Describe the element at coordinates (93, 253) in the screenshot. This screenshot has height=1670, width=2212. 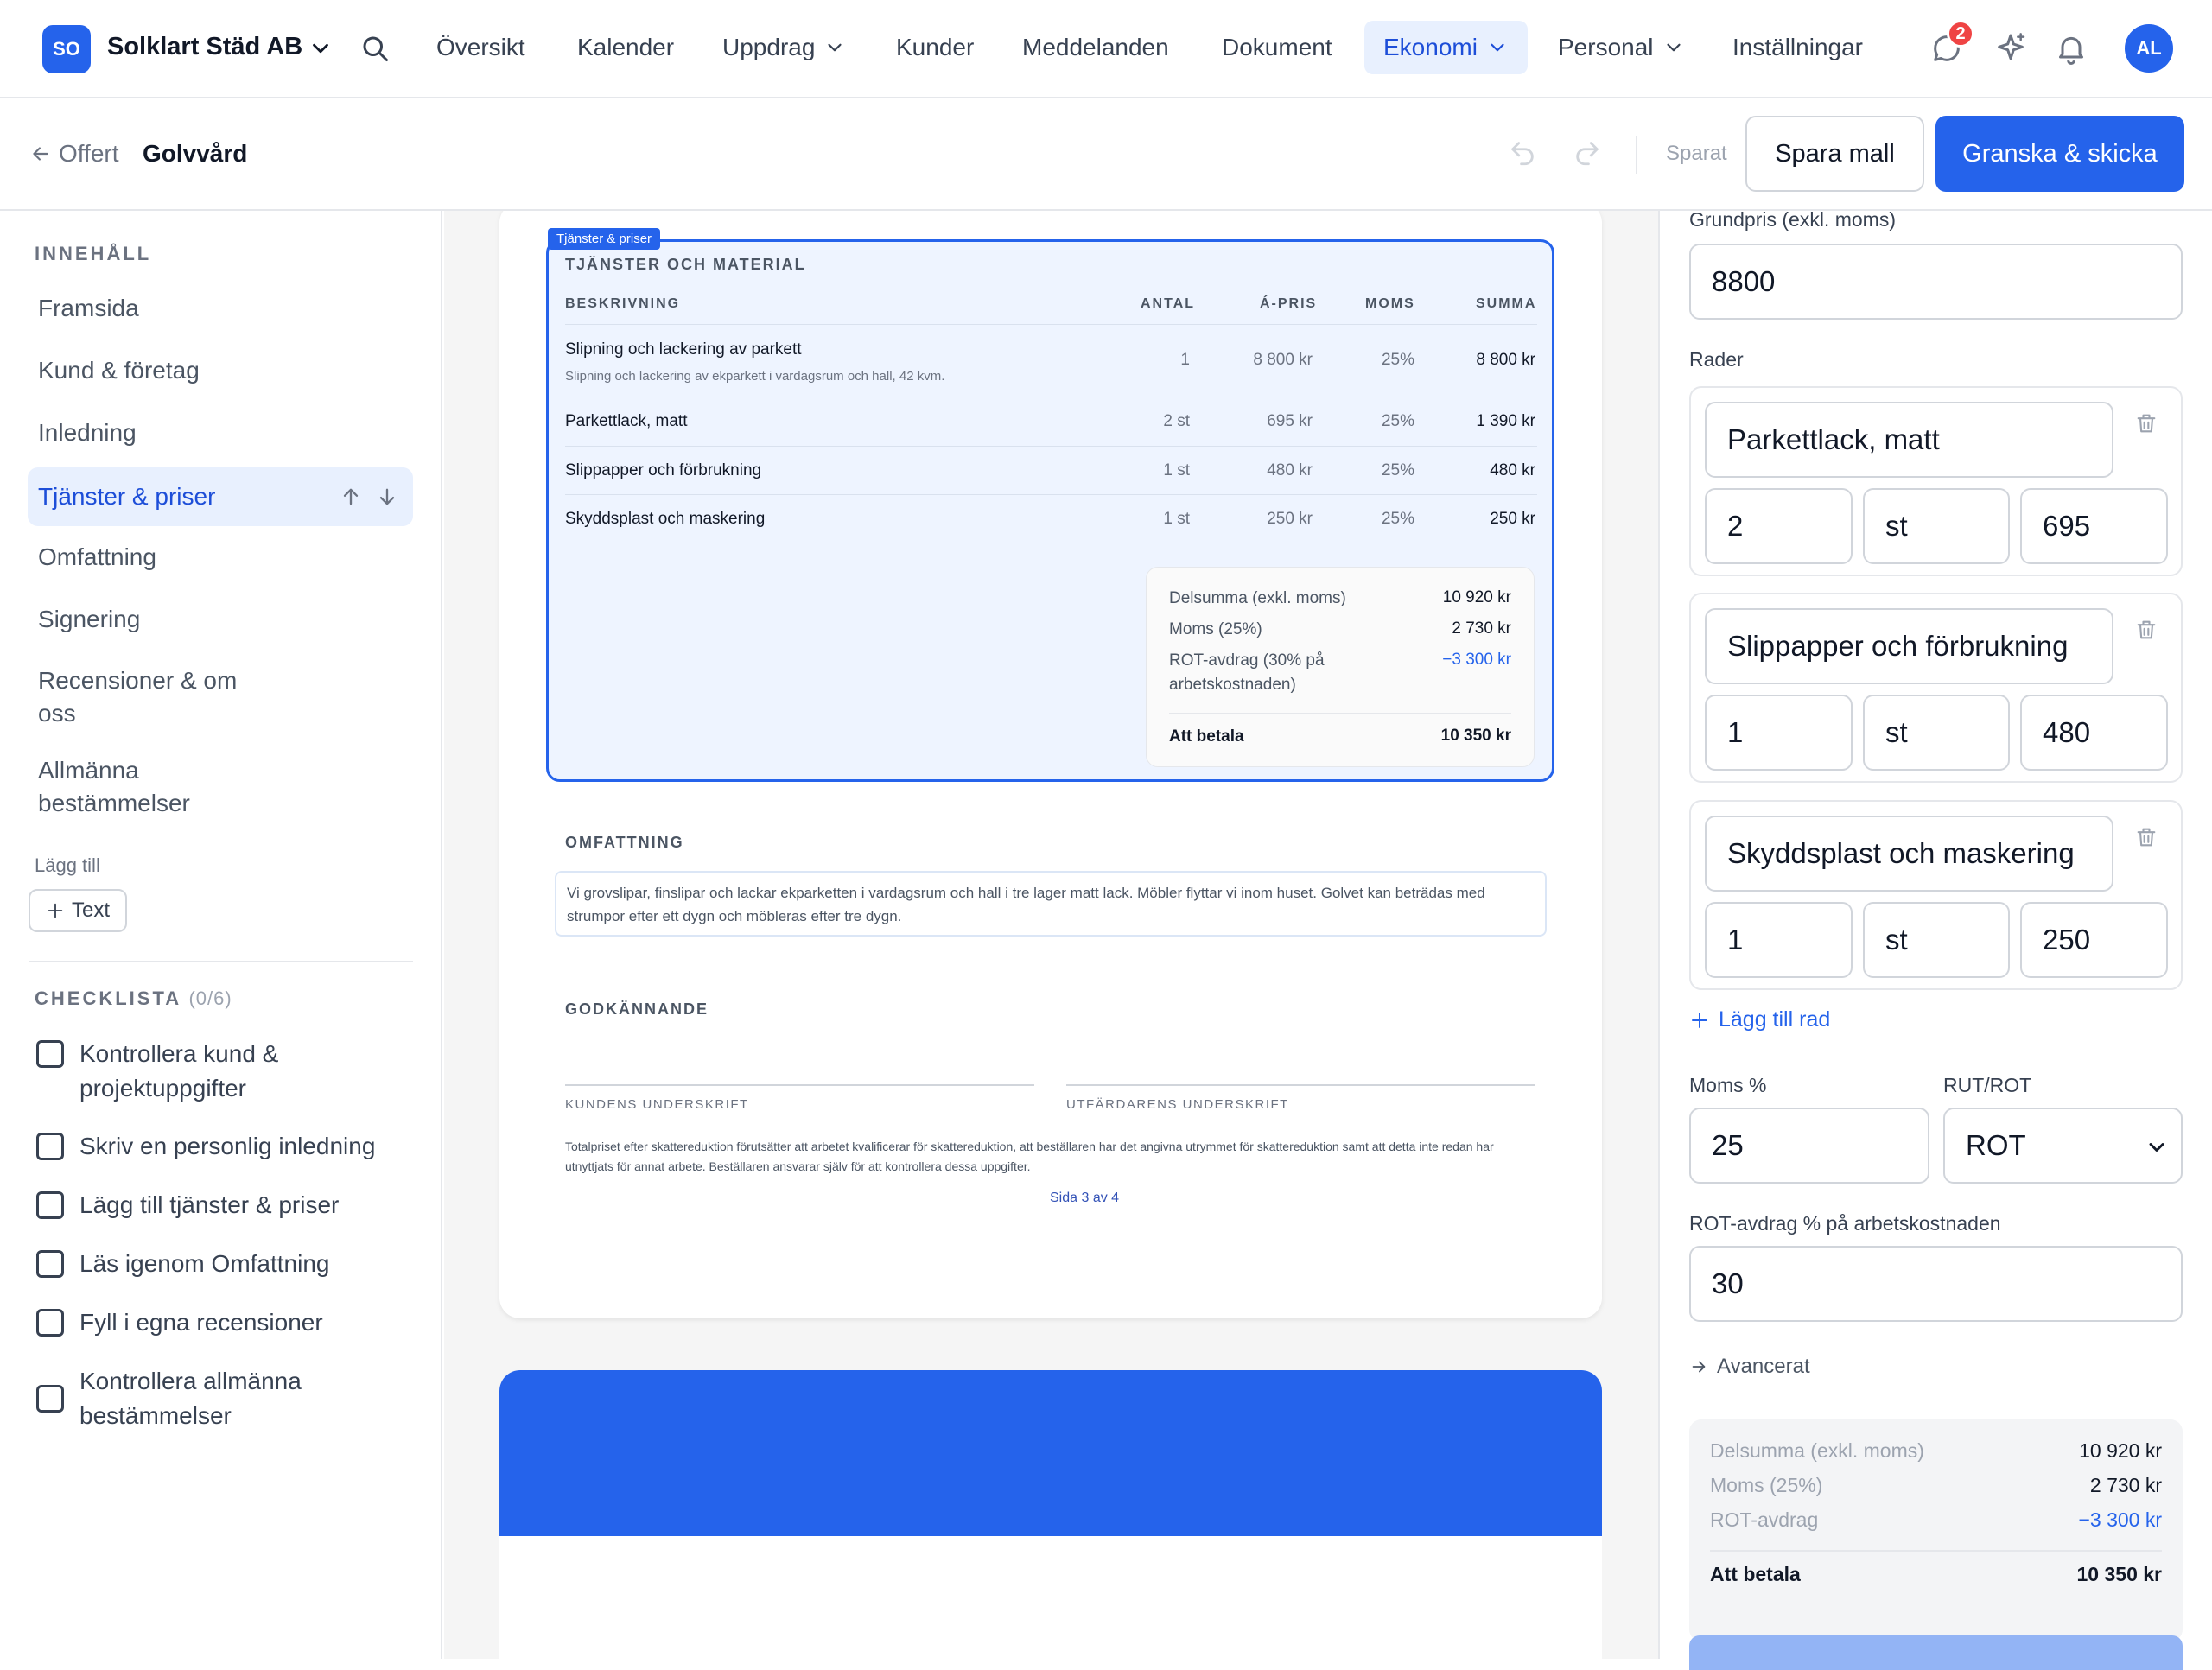
I see `content-heading: INNEHÅLL` at that location.